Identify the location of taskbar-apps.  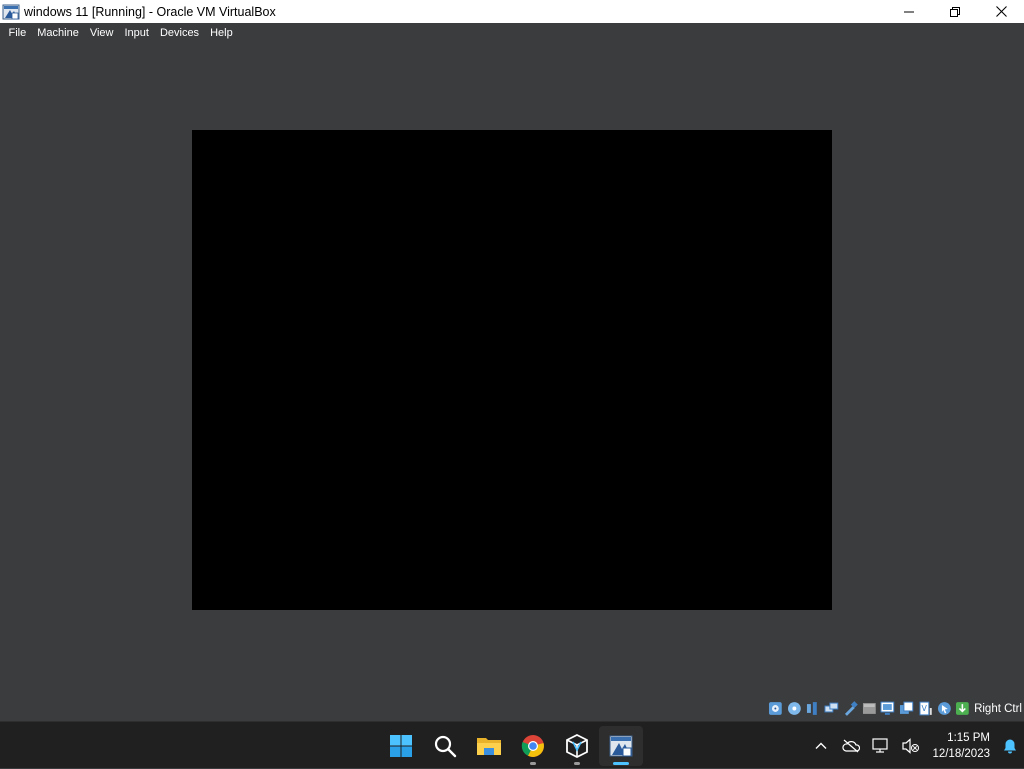
(511, 745).